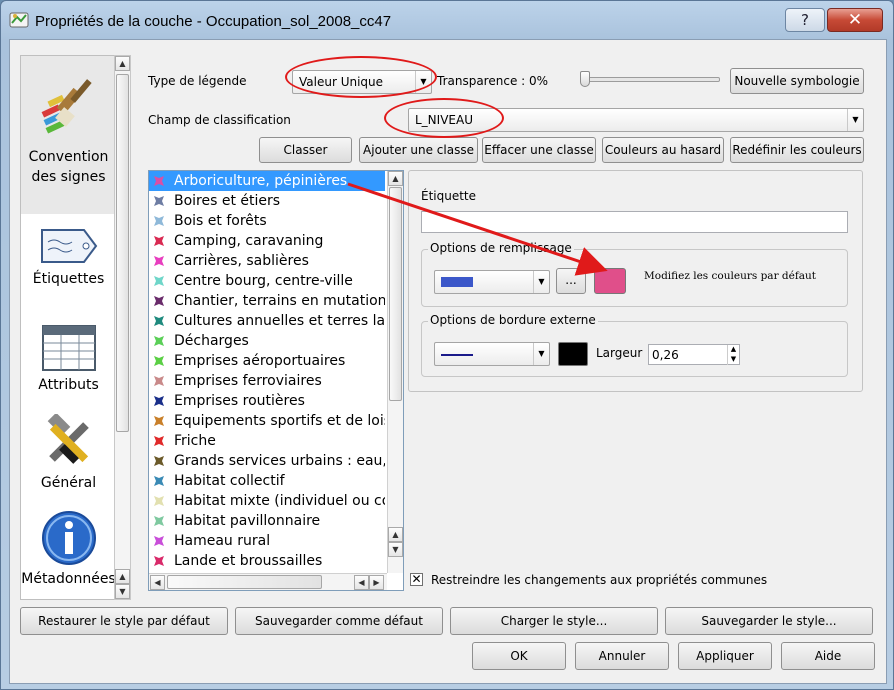 This screenshot has width=894, height=690. Describe the element at coordinates (855, 20) in the screenshot. I see `close-window-button: ✕` at that location.